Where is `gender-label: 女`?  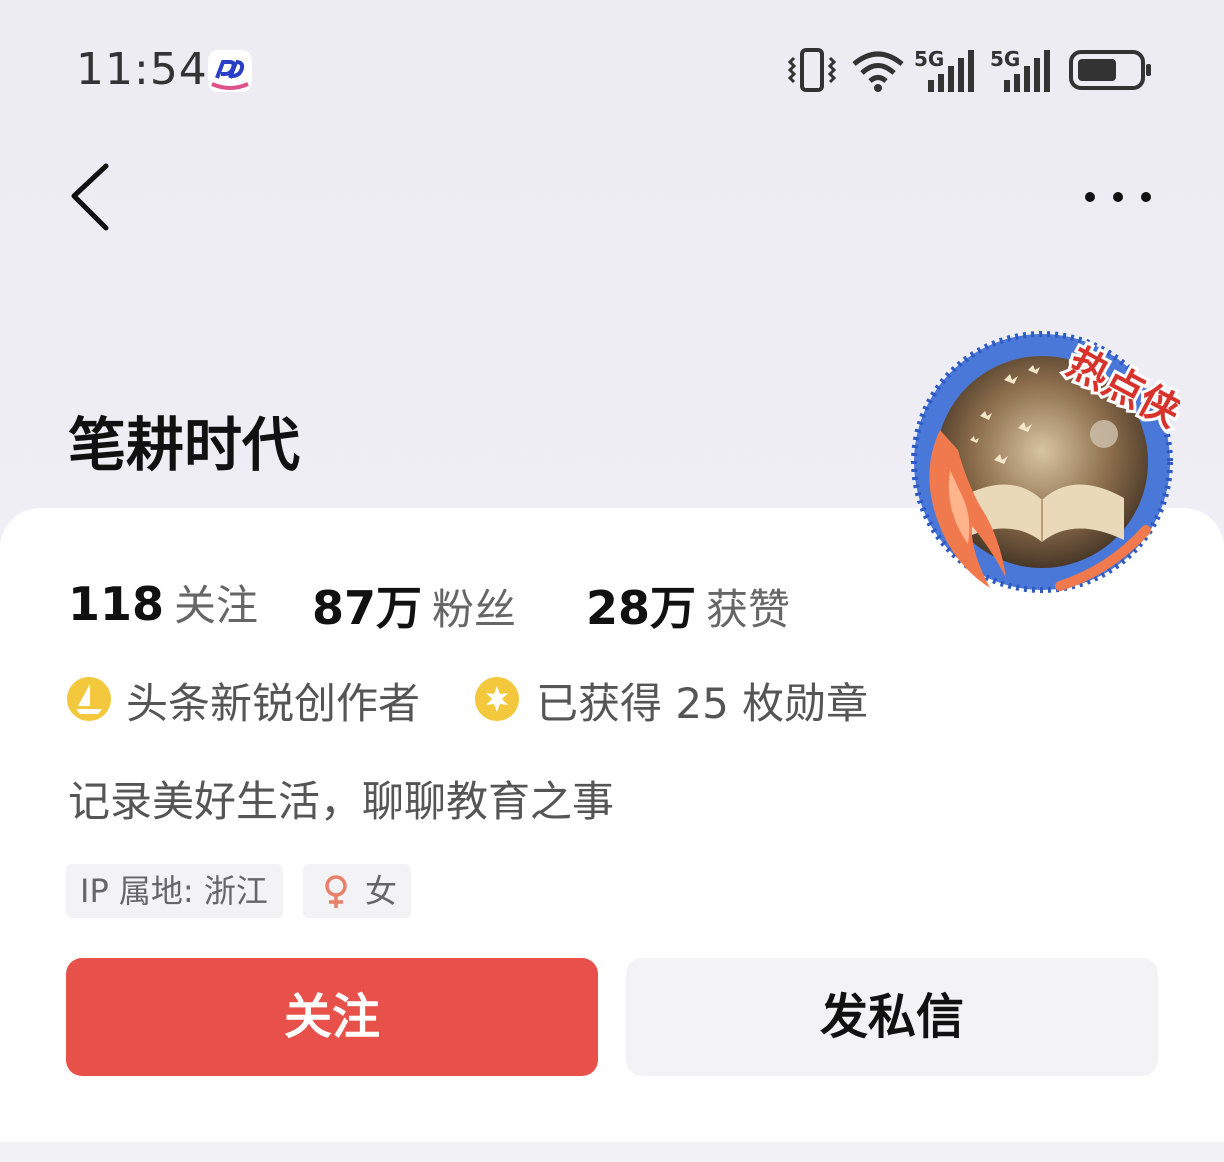
gender-label: 女 is located at coordinates (381, 891).